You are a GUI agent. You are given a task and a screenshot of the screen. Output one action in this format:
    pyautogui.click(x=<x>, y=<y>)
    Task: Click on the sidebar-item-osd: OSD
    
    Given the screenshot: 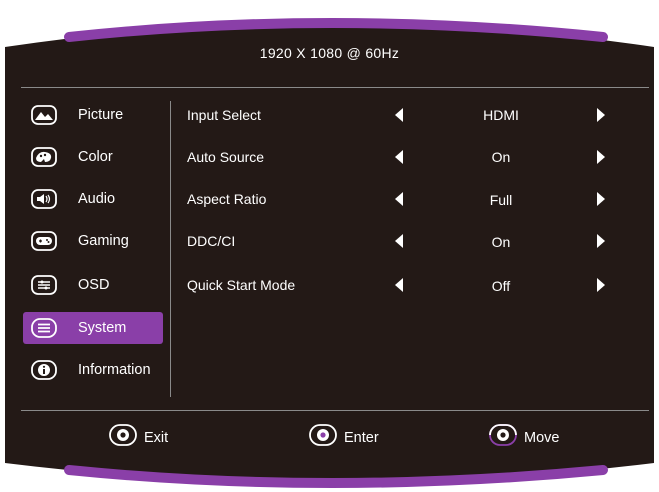 What is the action you would take?
    pyautogui.click(x=93, y=285)
    